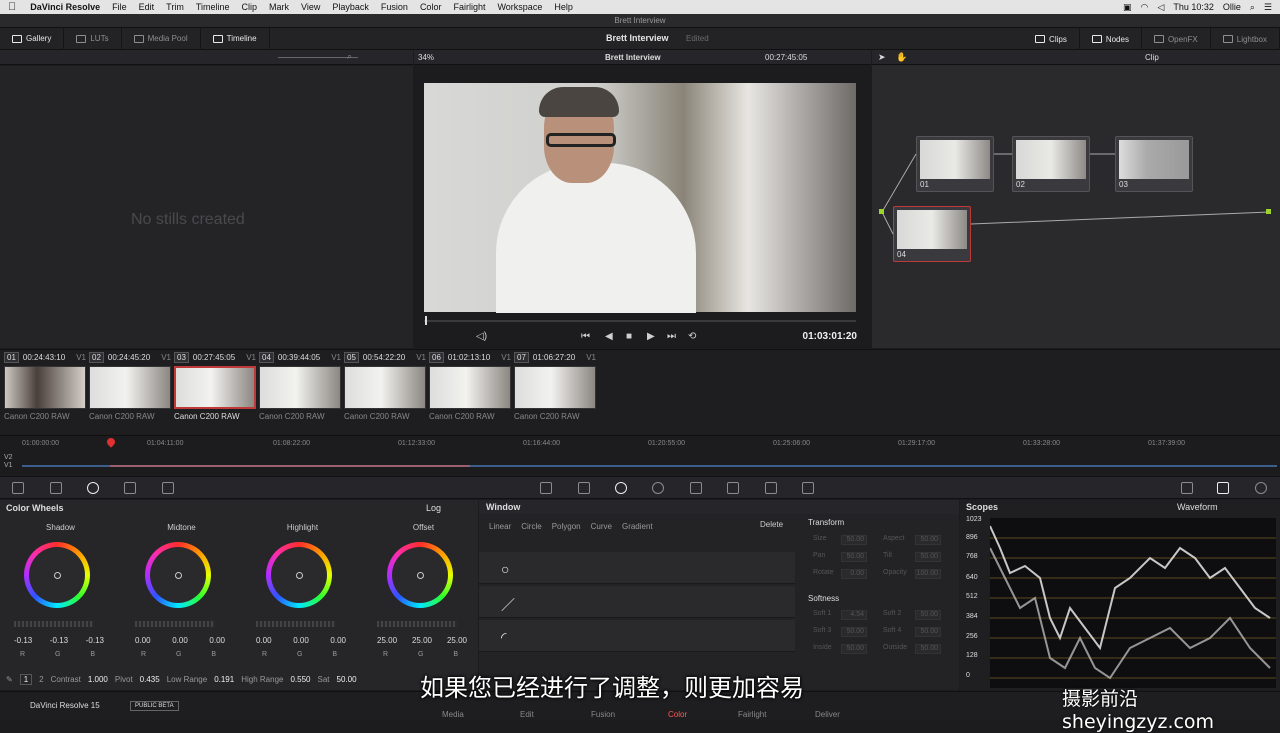 The width and height of the screenshot is (1280, 733). Describe the element at coordinates (215, 393) in the screenshot. I see `clip-thumbnail-selected: 03 00:27:45:05 V1 Canon C200 RAW` at that location.